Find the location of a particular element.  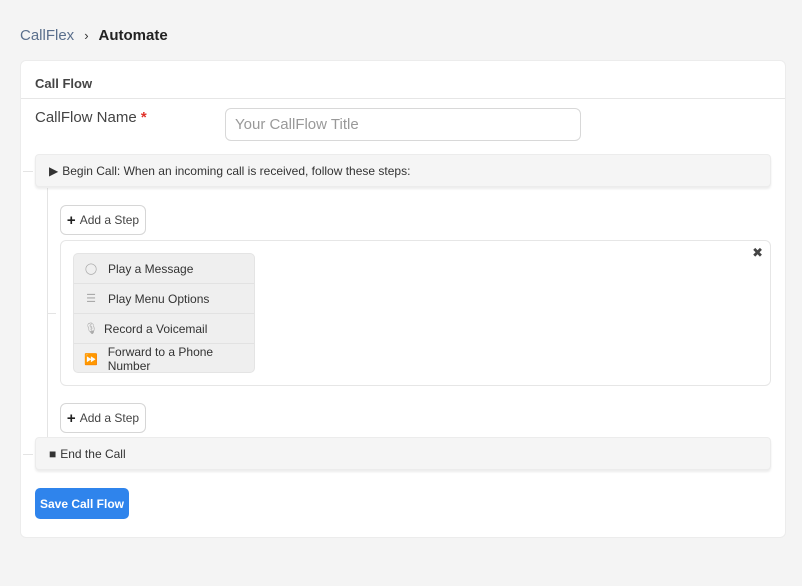

callflow-name-input is located at coordinates (403, 124).